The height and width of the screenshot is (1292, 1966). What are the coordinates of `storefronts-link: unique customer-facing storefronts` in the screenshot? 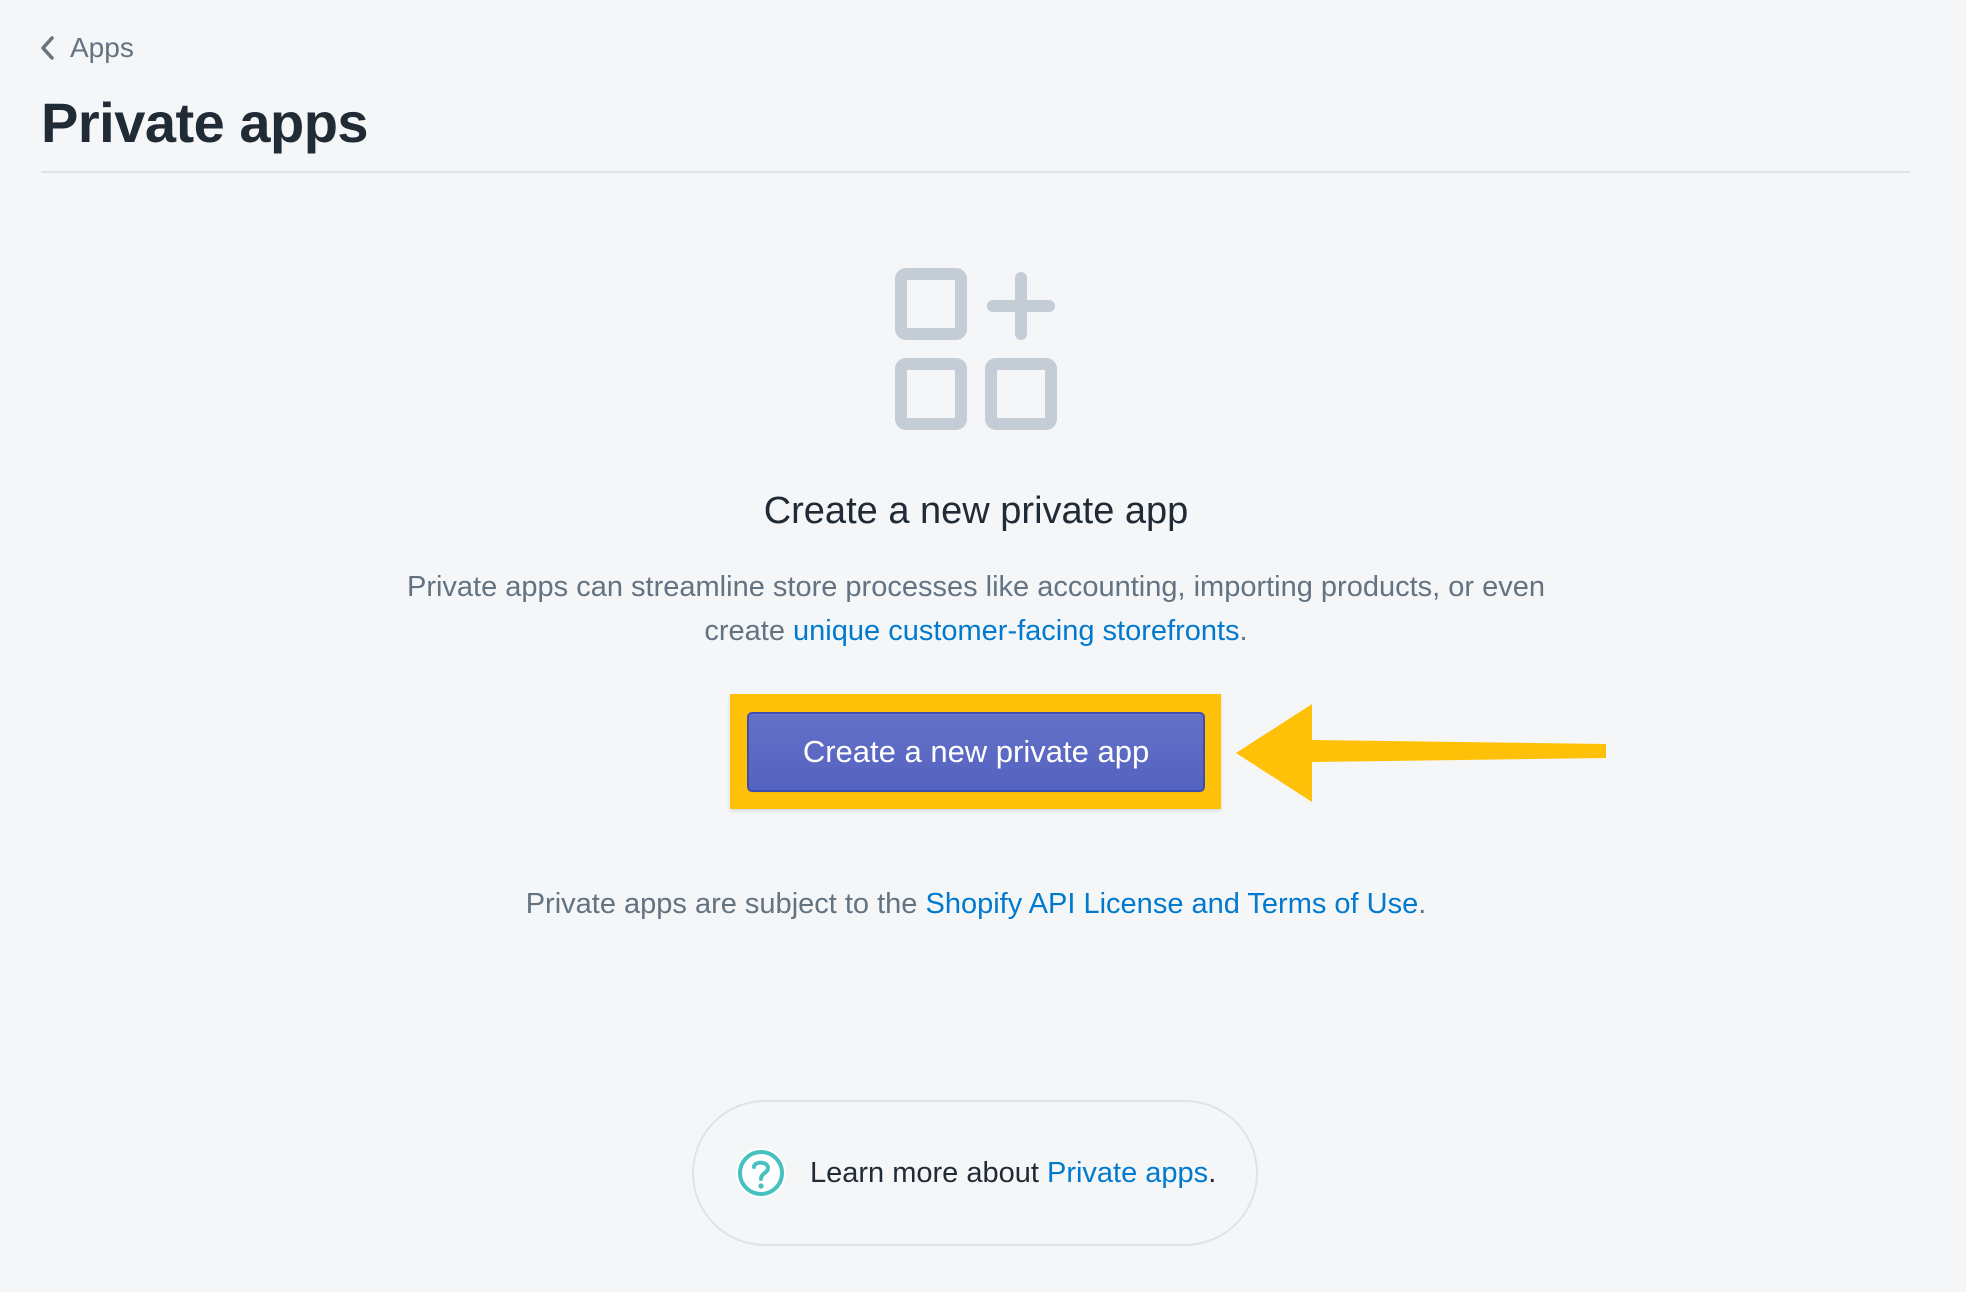 It's located at (1016, 631).